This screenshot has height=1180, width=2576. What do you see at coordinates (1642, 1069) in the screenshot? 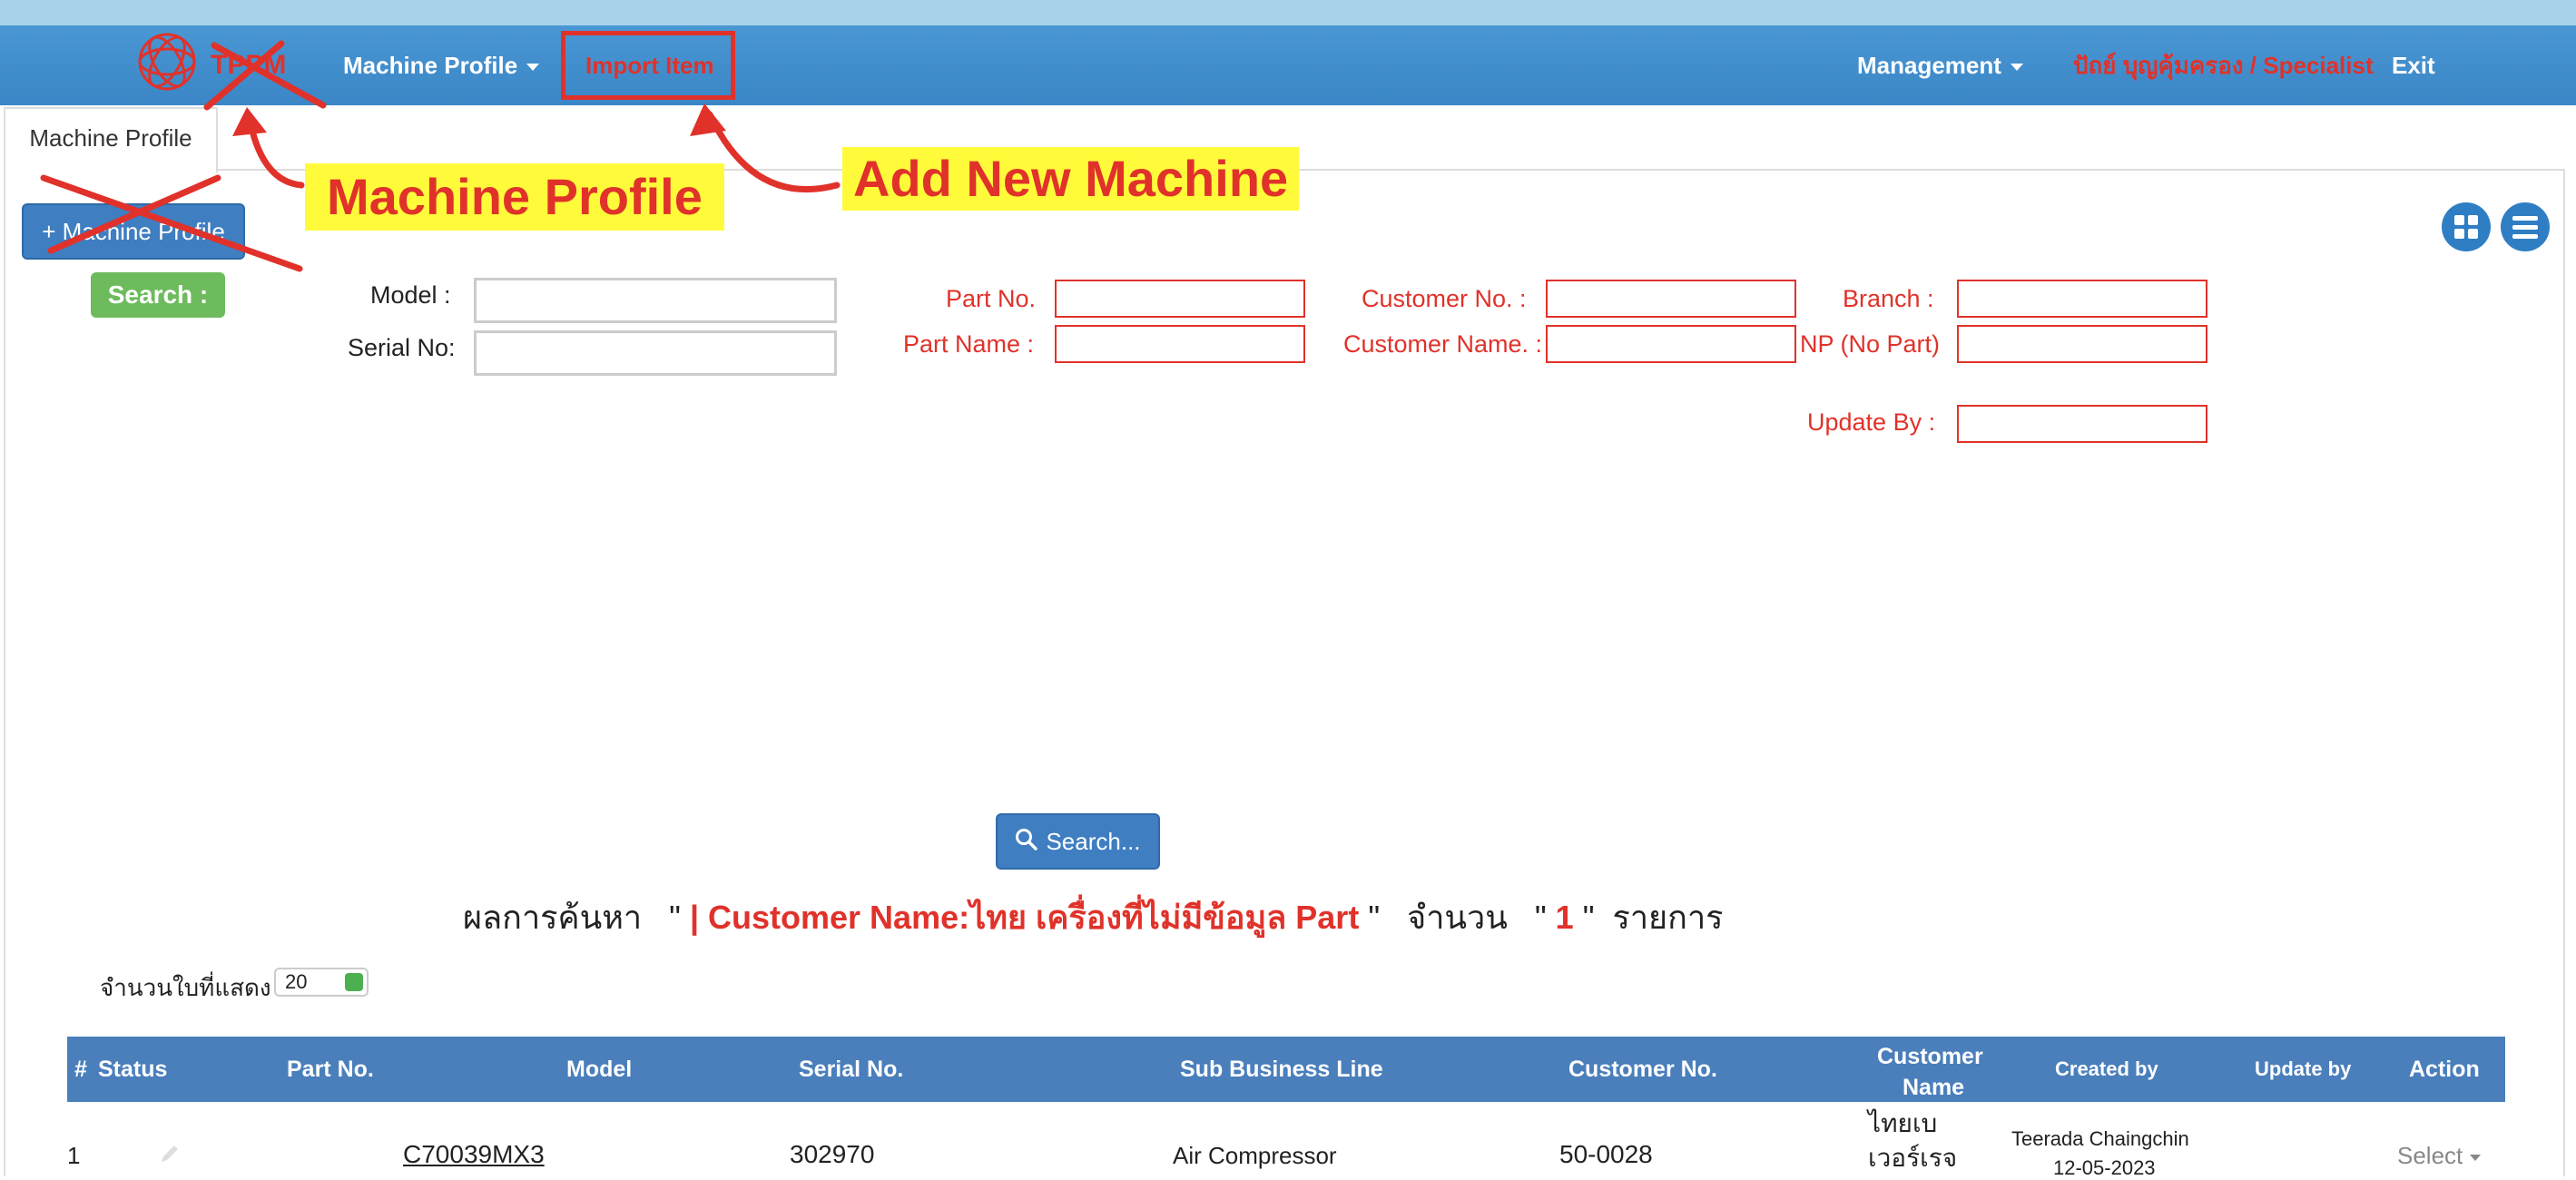
I see `th-customer-no: Customer No.` at bounding box center [1642, 1069].